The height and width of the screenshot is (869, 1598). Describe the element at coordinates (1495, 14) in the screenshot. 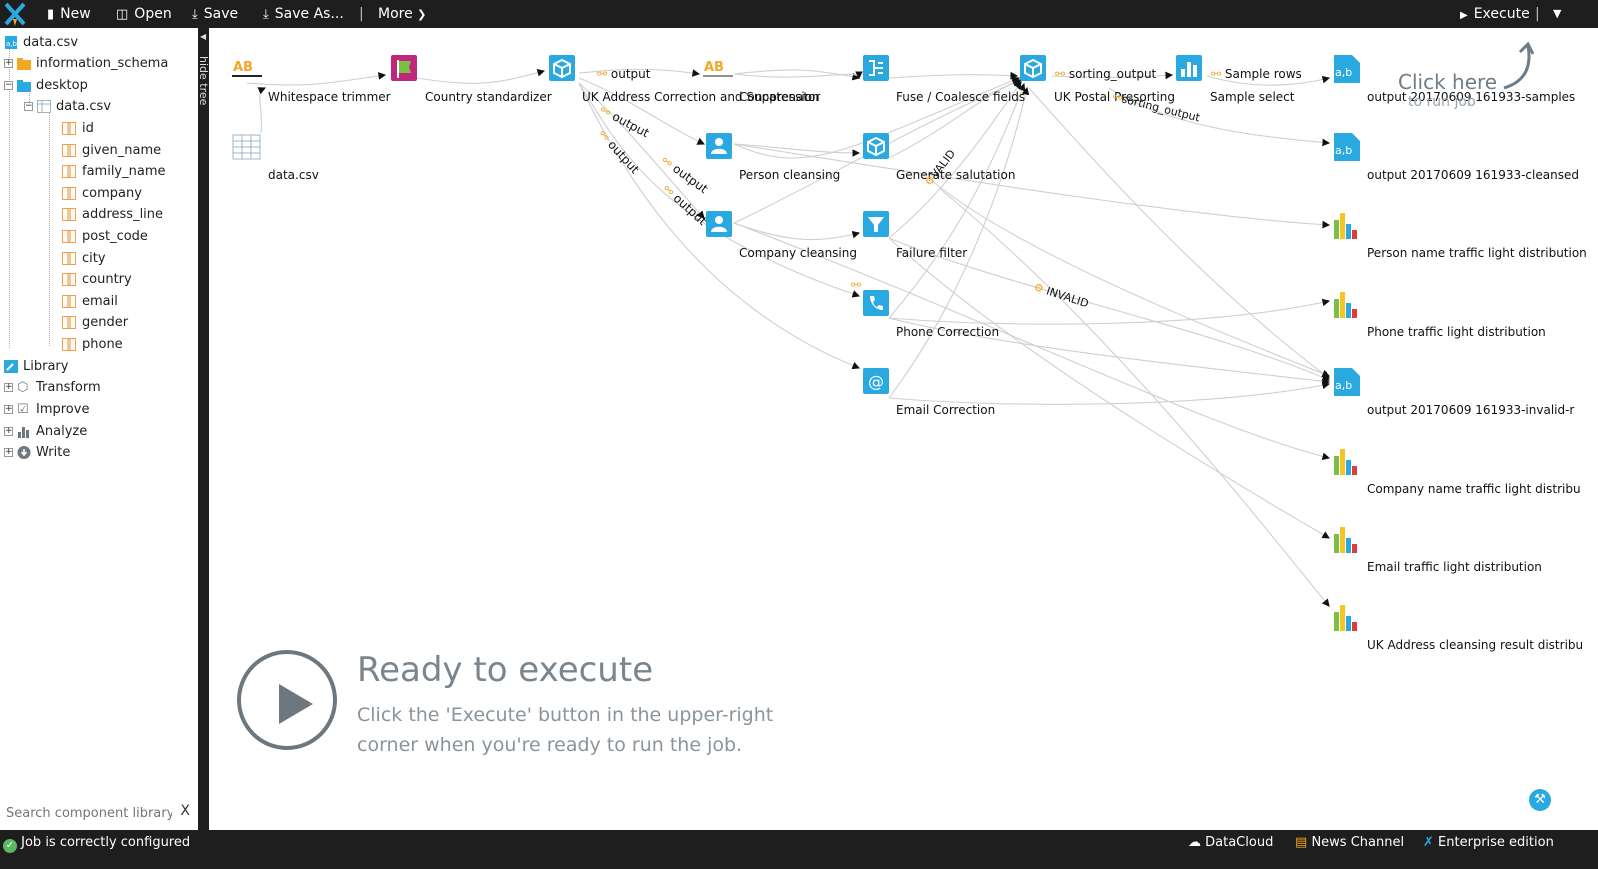

I see `execute-button: ▶ Execute` at that location.